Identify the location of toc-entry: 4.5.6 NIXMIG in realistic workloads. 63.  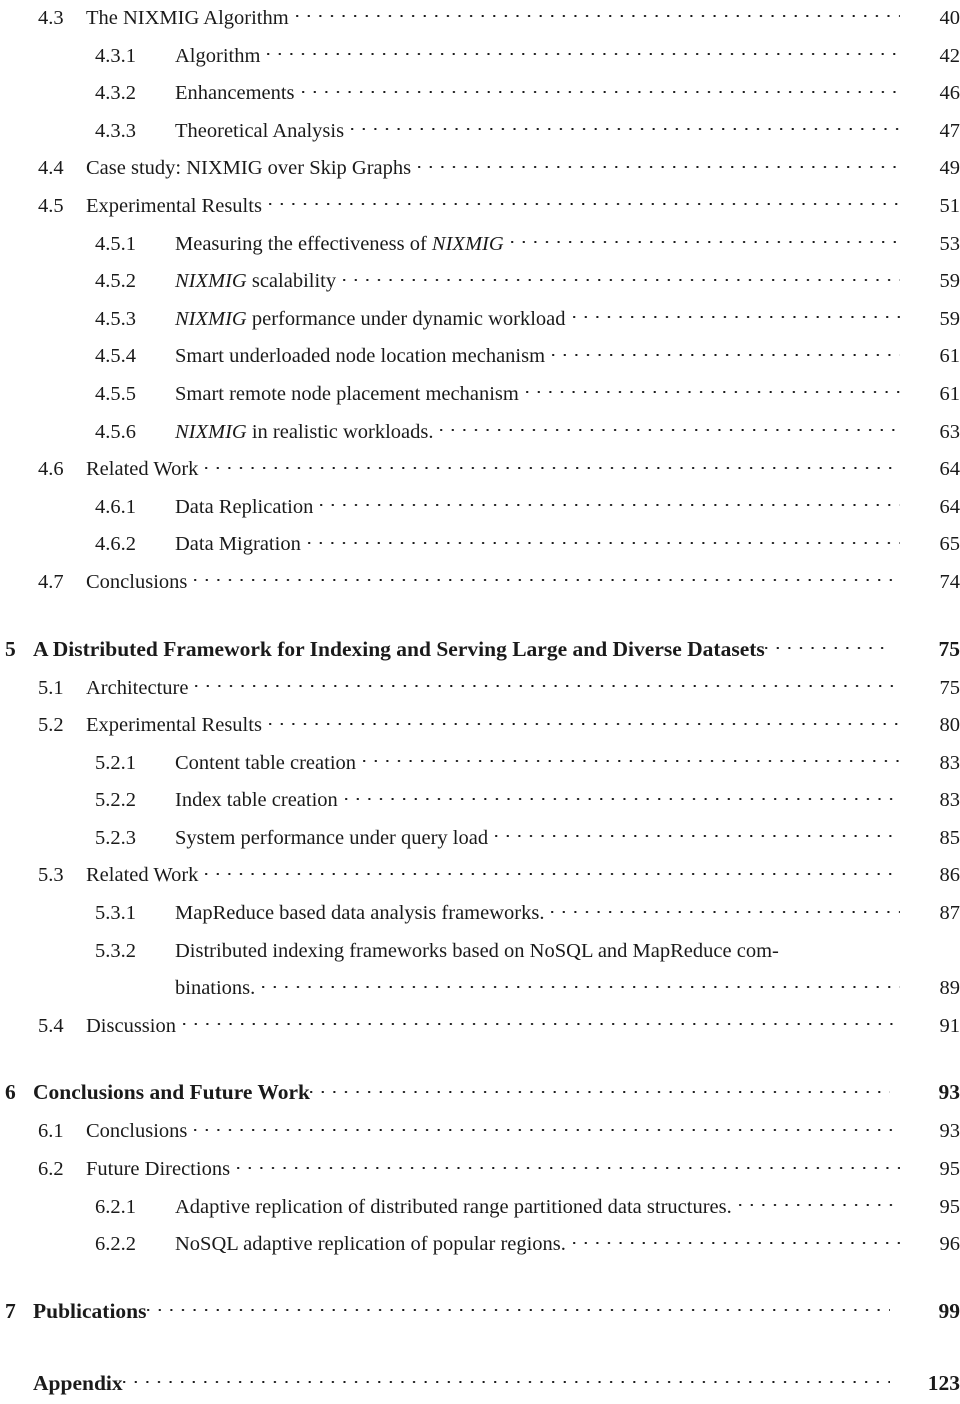
(480, 433).